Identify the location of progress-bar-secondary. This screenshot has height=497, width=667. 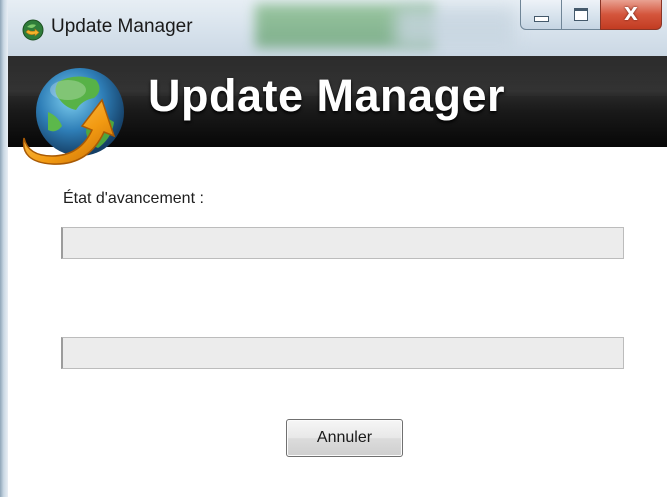
(342, 353).